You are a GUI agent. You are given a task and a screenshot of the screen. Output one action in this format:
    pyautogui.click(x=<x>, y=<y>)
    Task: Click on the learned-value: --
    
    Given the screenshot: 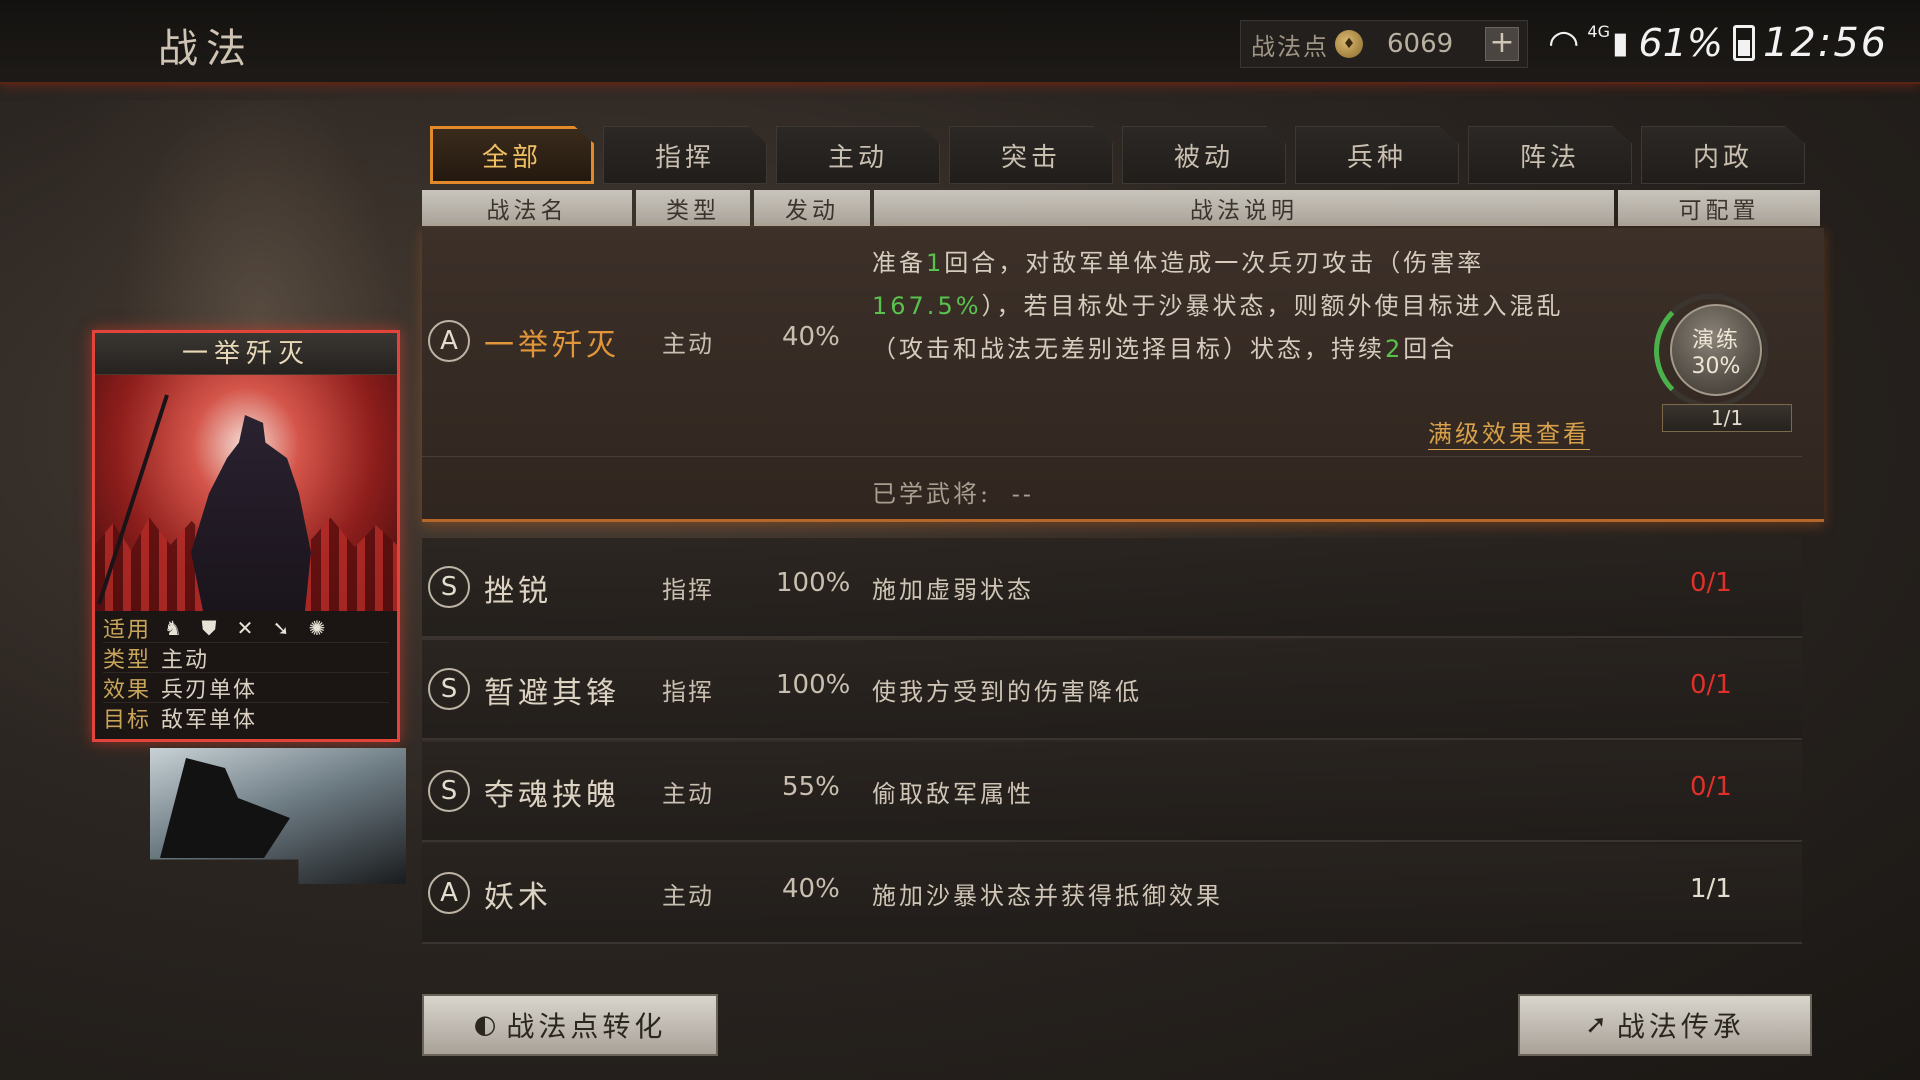 What is the action you would take?
    pyautogui.click(x=1022, y=494)
    